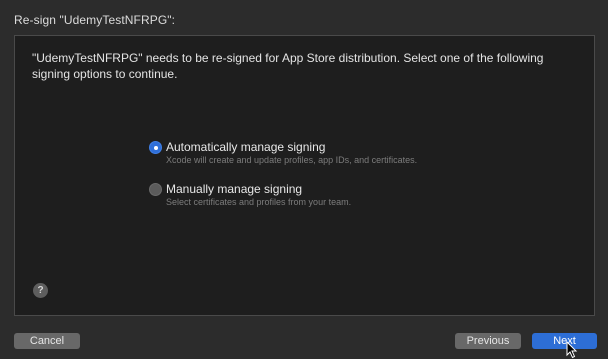 This screenshot has width=608, height=359. What do you see at coordinates (40, 290) in the screenshot?
I see `help-button: ?` at bounding box center [40, 290].